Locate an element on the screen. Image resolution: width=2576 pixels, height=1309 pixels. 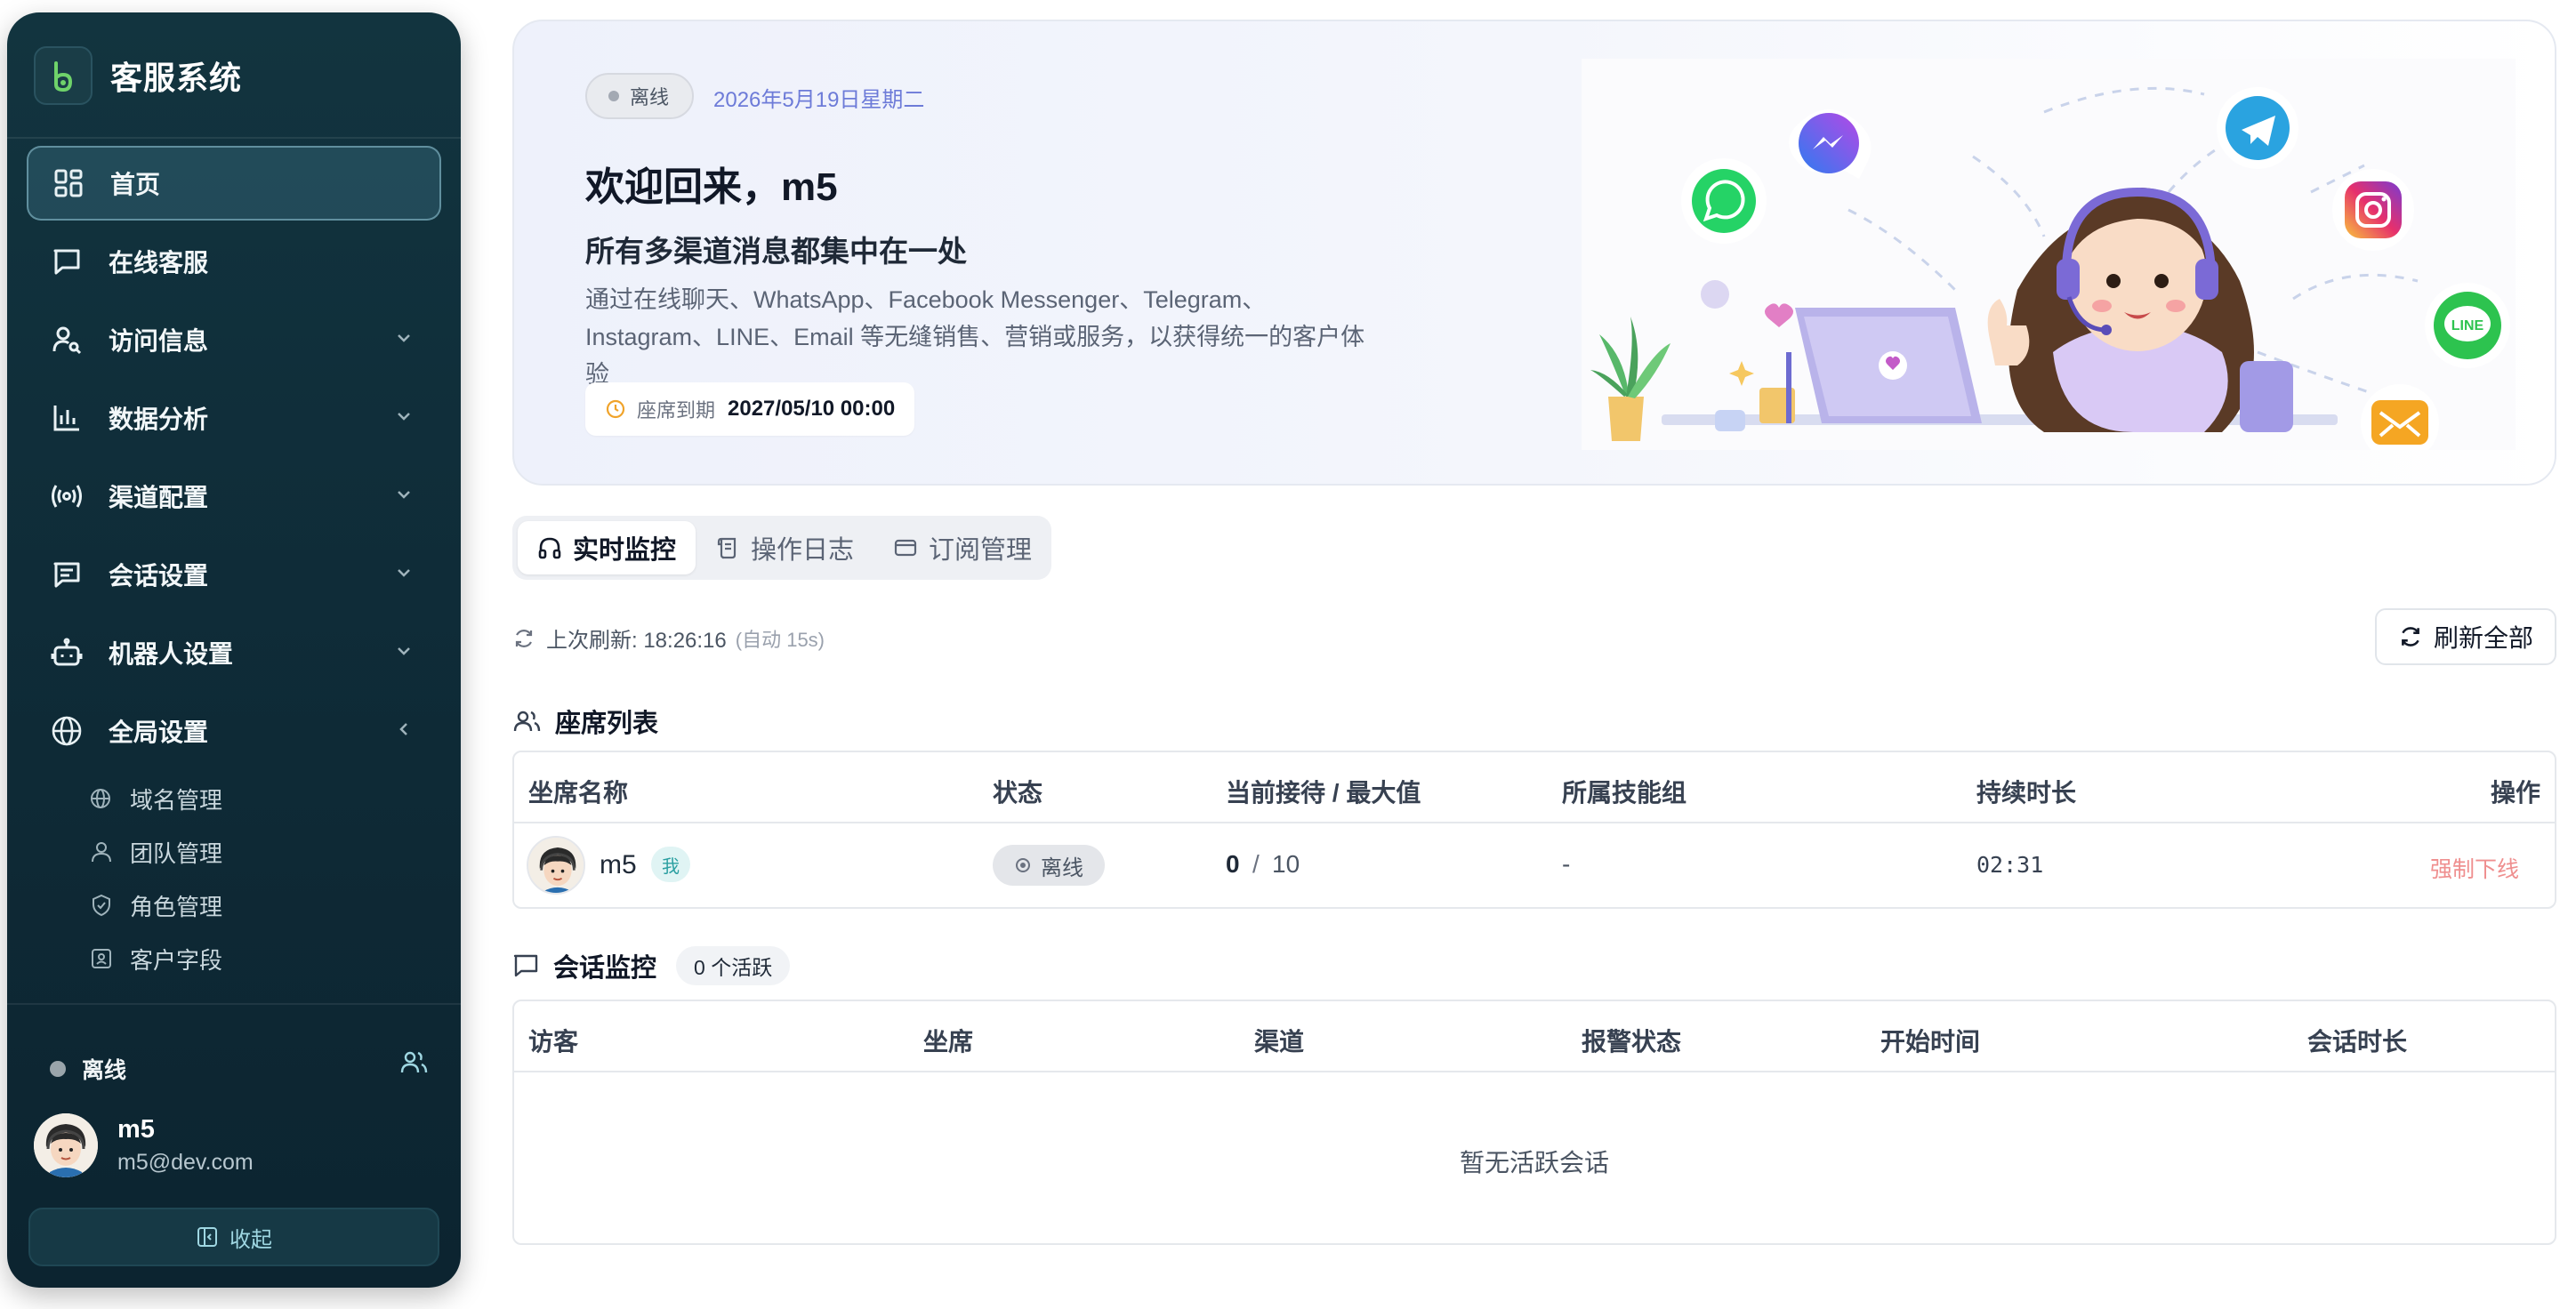
column-header: 开始时间 is located at coordinates (1930, 1042).